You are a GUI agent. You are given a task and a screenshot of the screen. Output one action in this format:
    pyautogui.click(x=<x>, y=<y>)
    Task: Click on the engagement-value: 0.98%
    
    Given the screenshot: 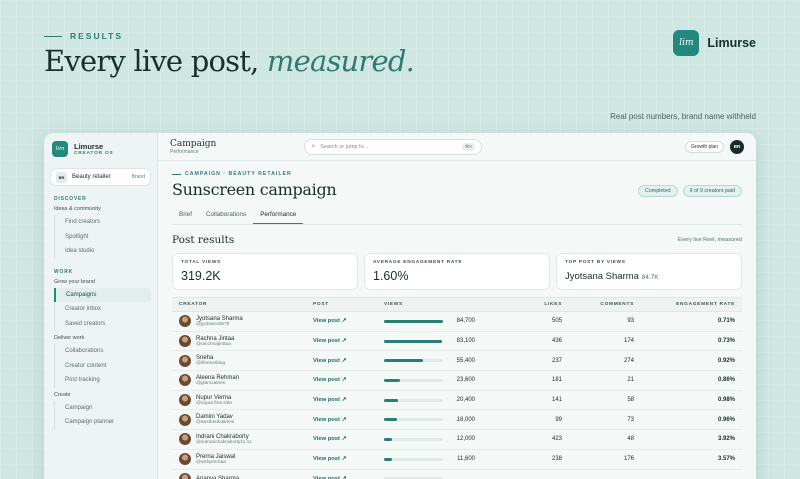 What is the action you would take?
    pyautogui.click(x=691, y=400)
    